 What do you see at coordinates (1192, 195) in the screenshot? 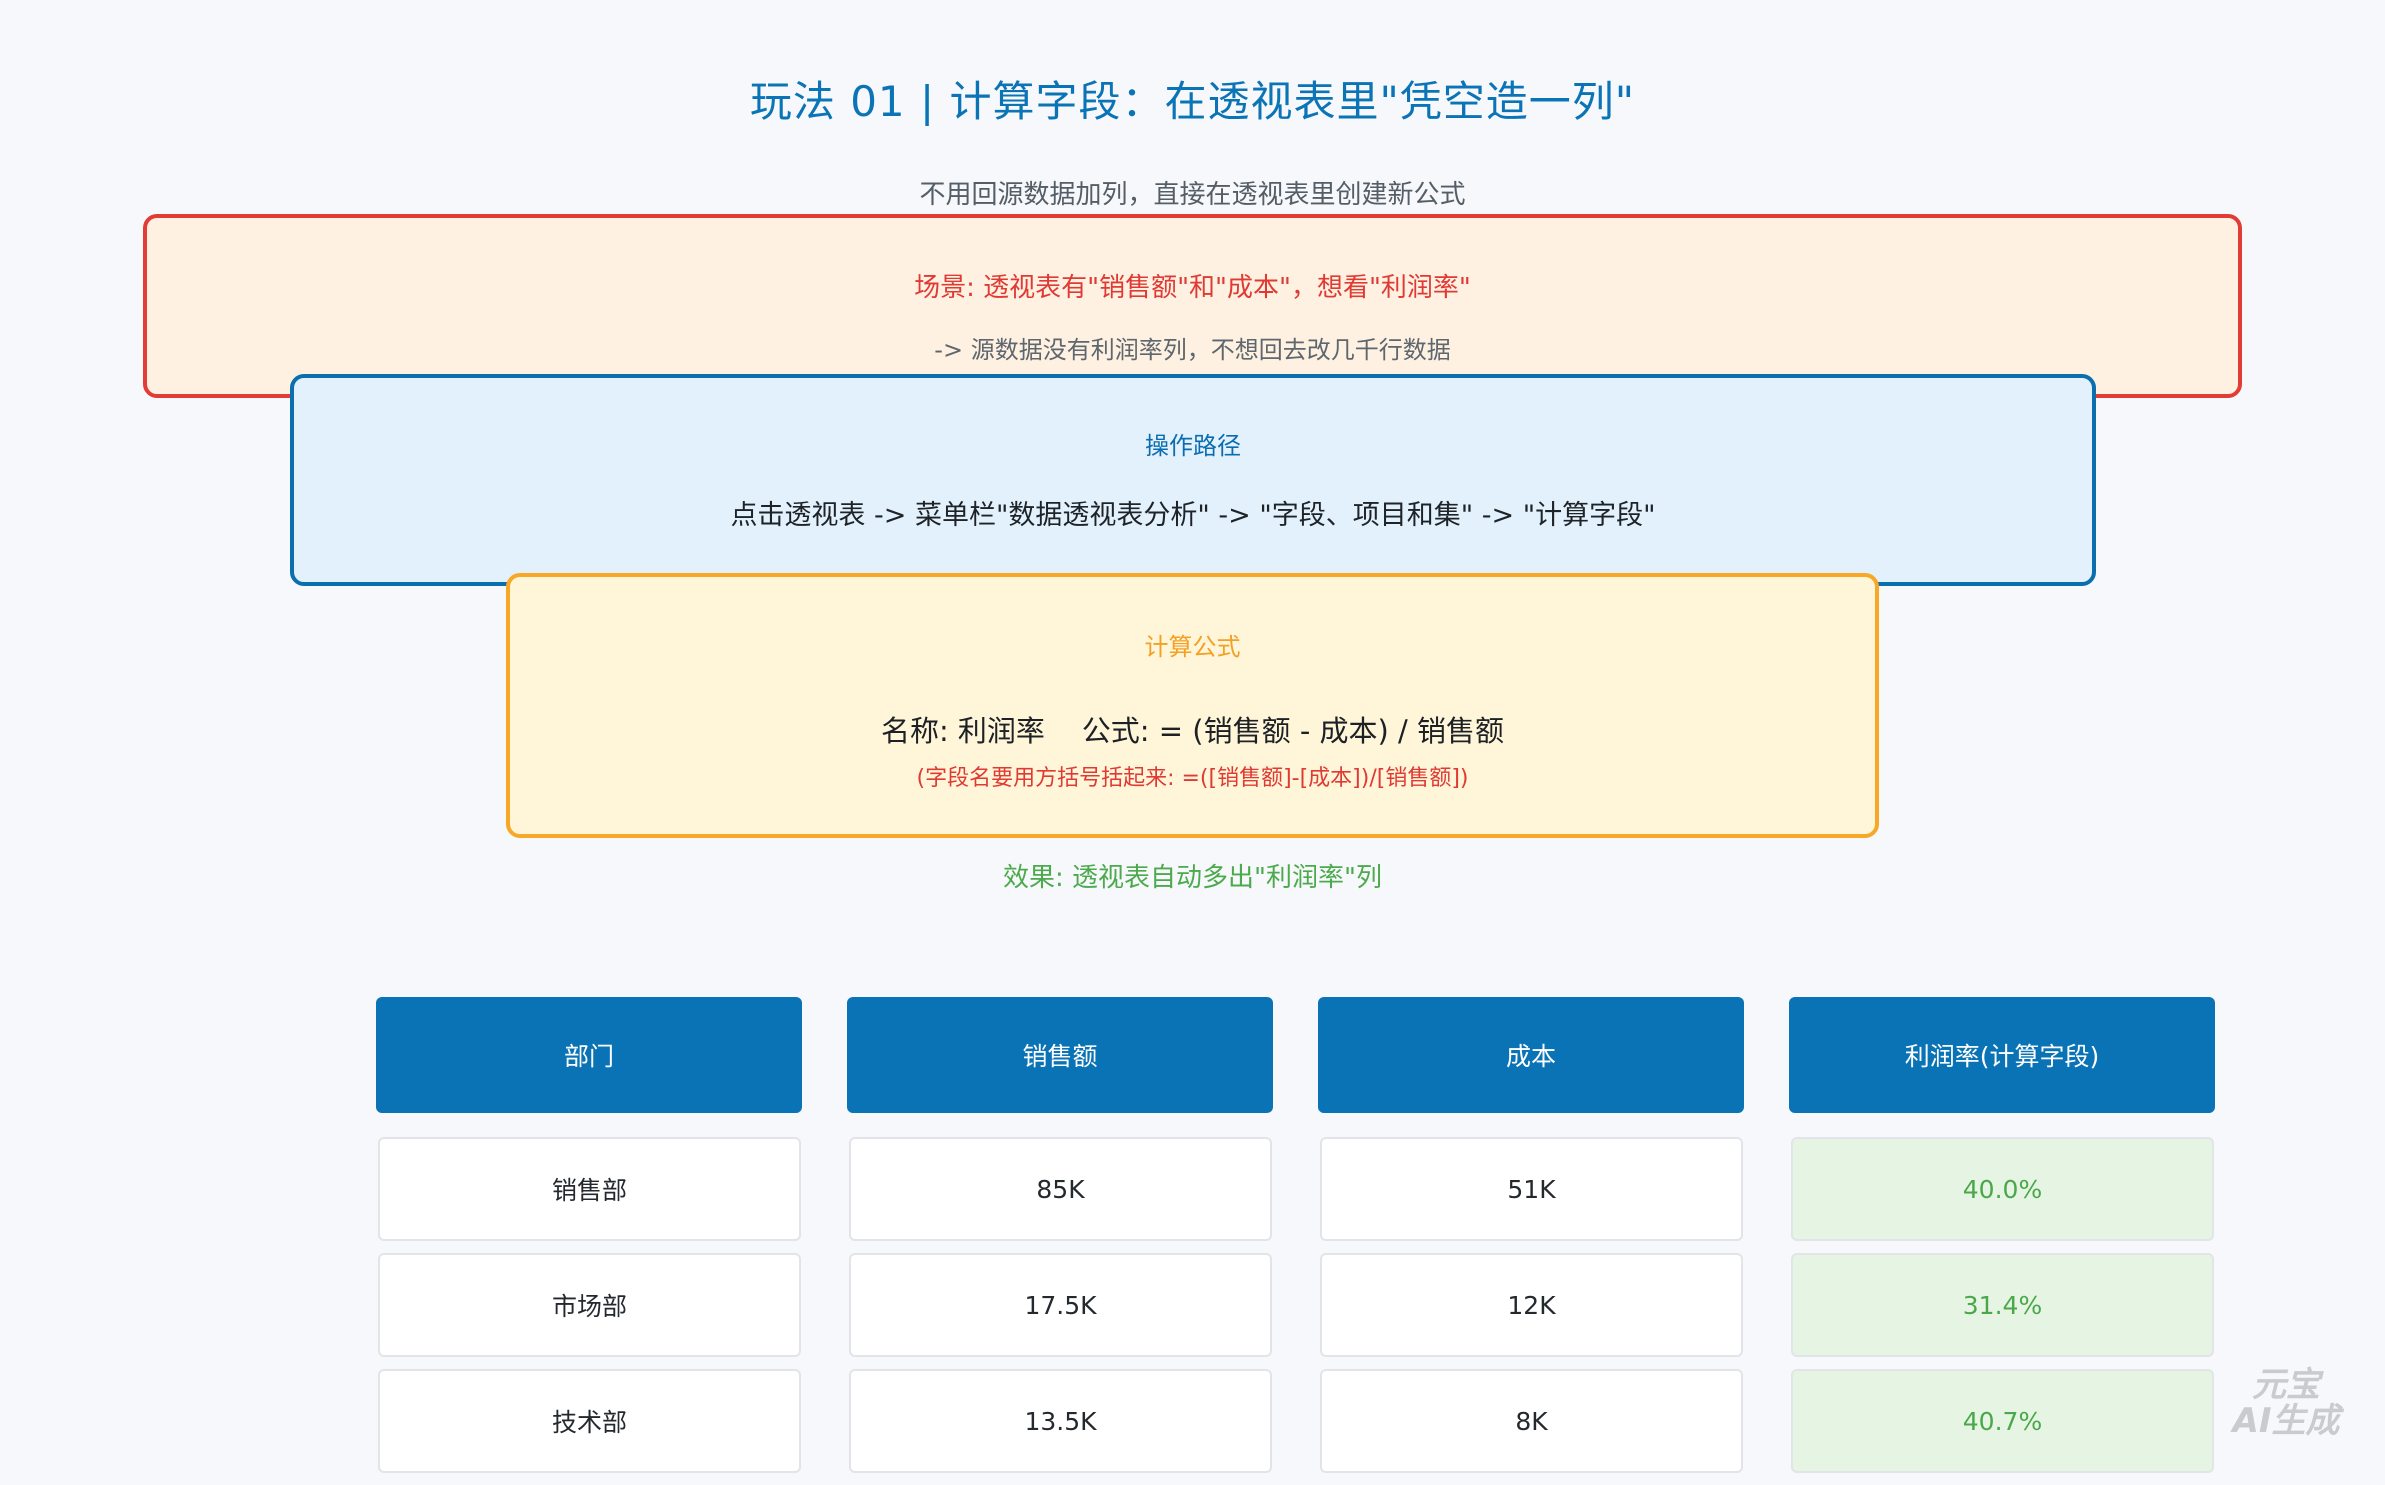
I see `page-subtitle: 不用回源数据加列，直接在透视表里创建新公式` at bounding box center [1192, 195].